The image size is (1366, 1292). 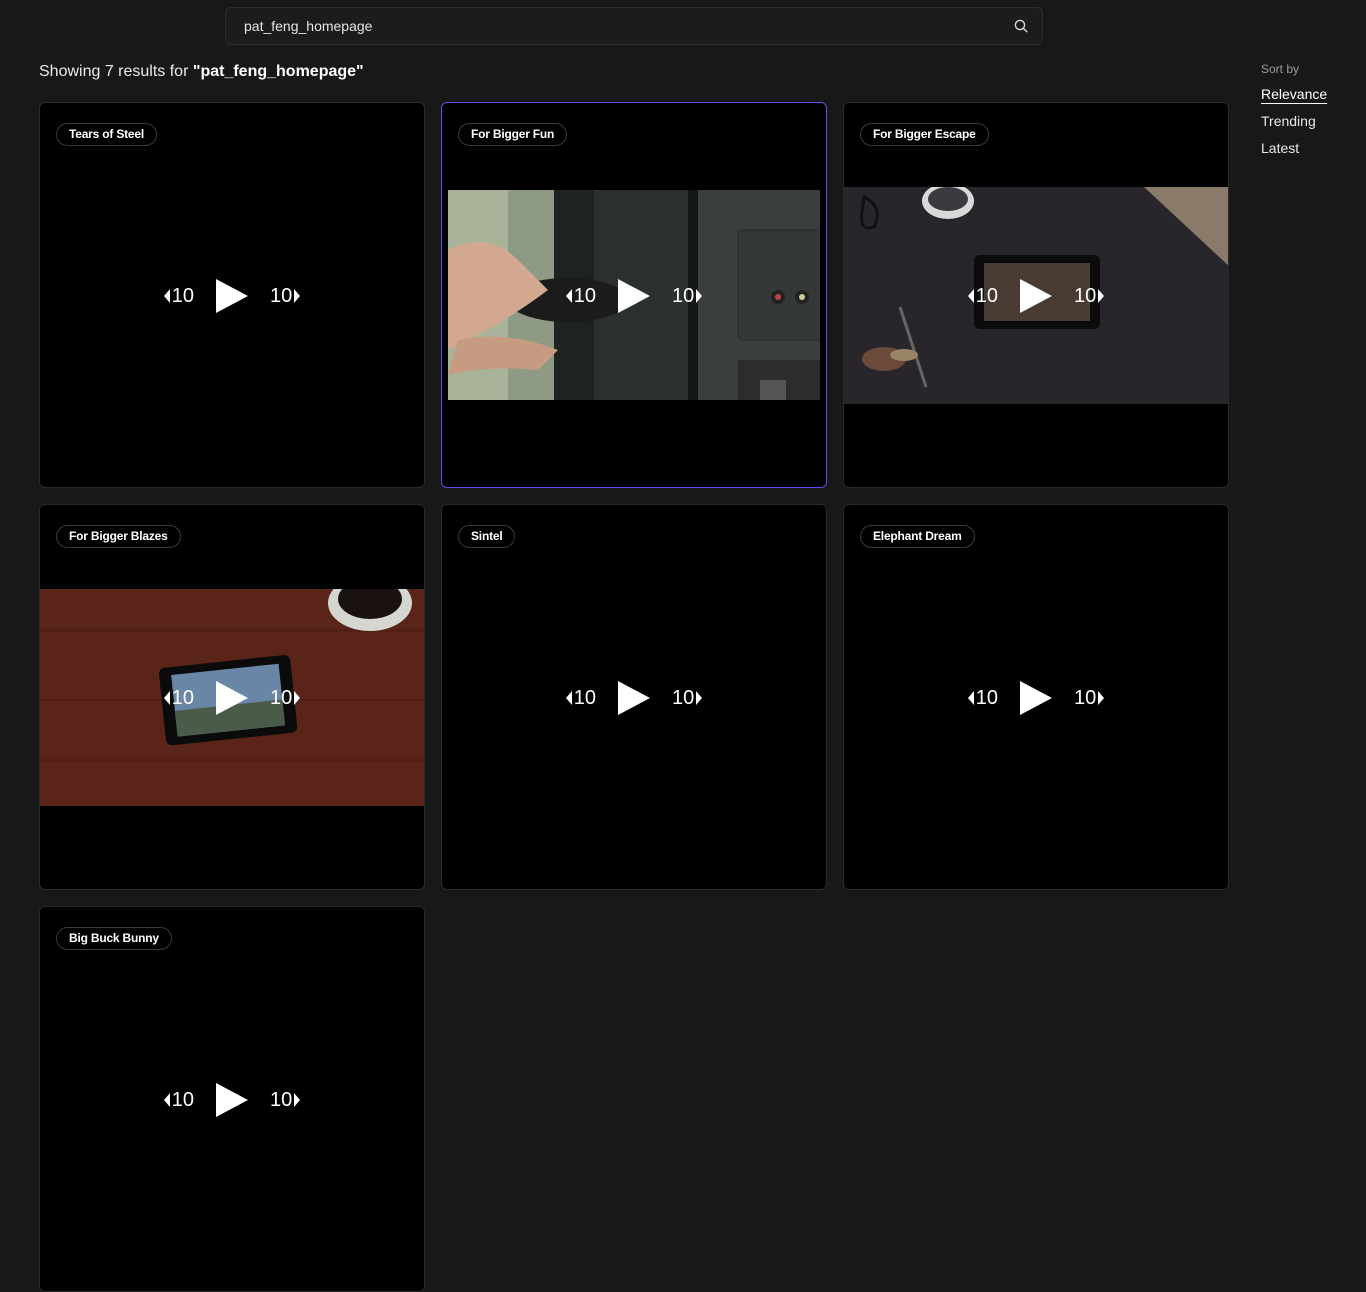 I want to click on video-title-badge: For Bigger Escape, so click(x=924, y=134).